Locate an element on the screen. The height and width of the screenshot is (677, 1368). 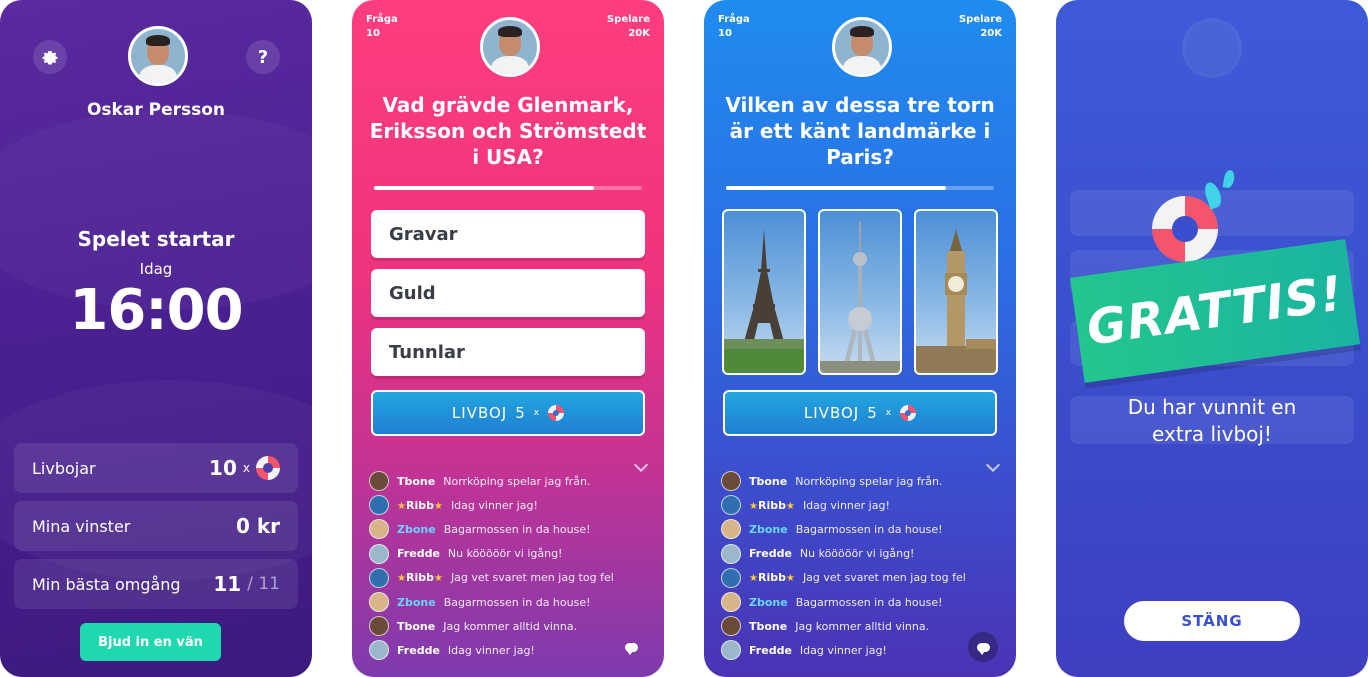
host-avatar-blurred is located at coordinates (1212, 48).